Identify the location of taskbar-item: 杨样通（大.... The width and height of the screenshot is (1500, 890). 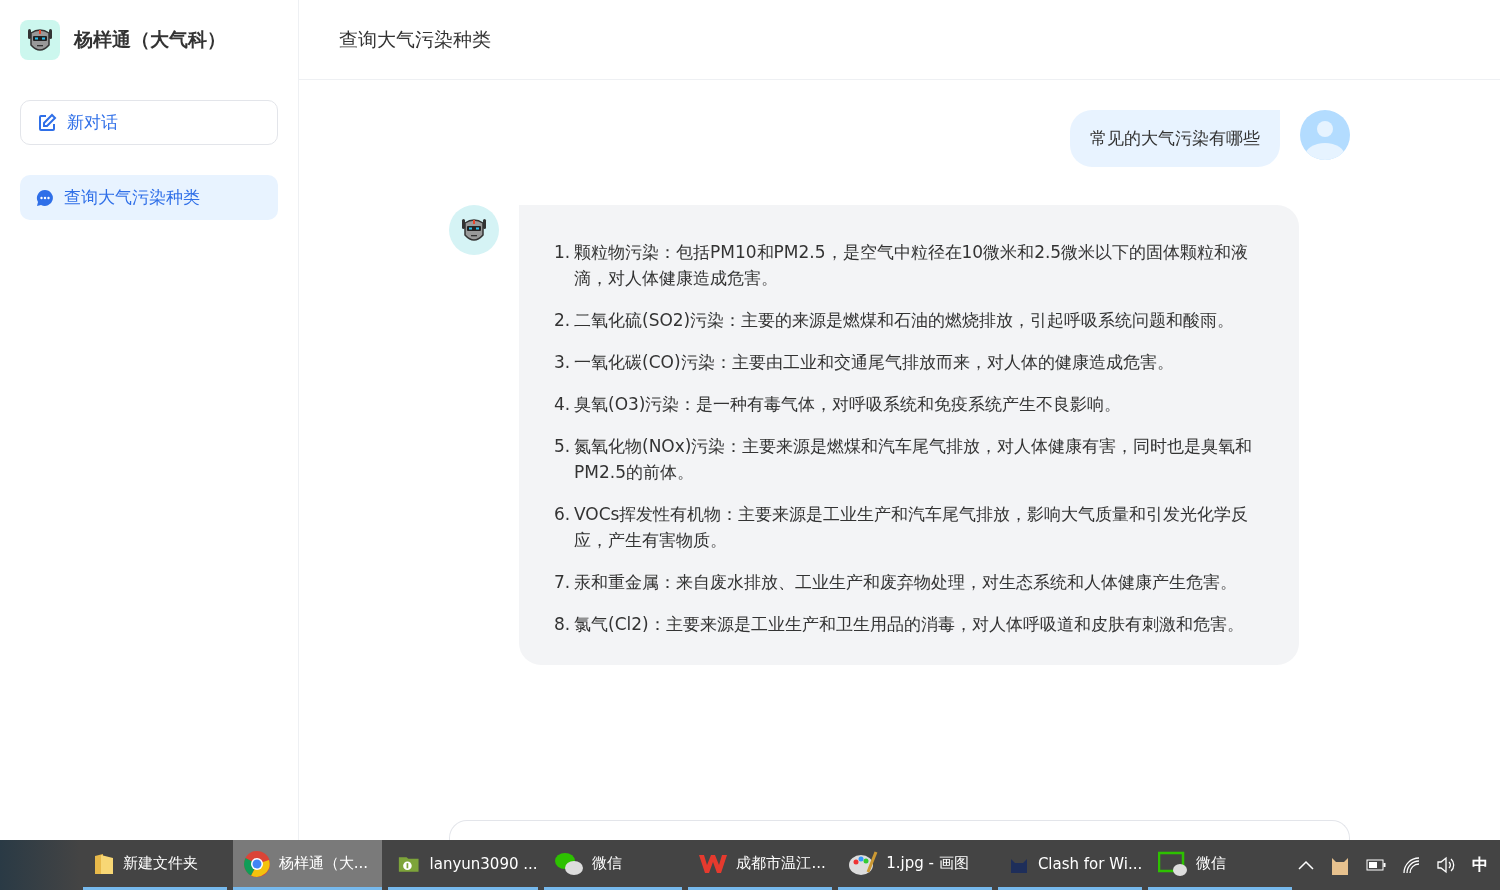
(307, 865).